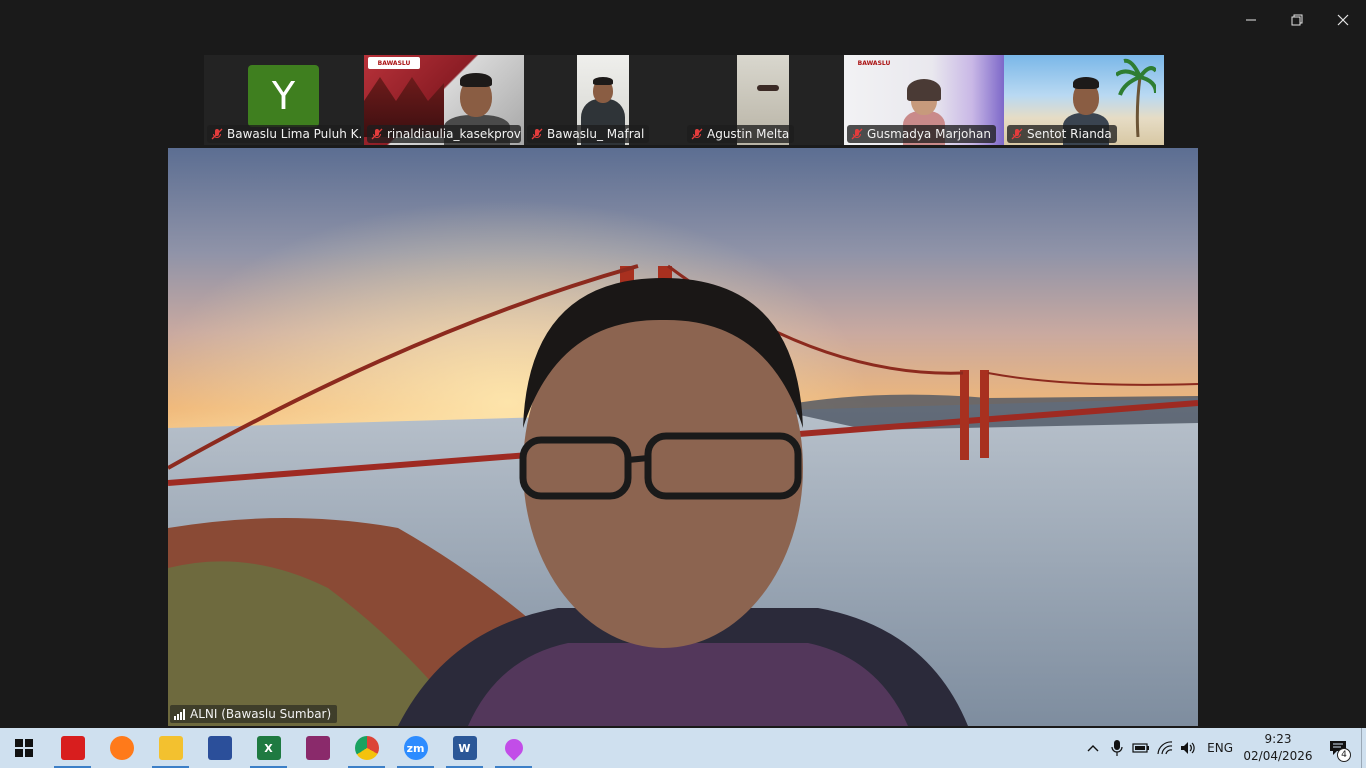  I want to click on taskbar-excel: X, so click(268, 748).